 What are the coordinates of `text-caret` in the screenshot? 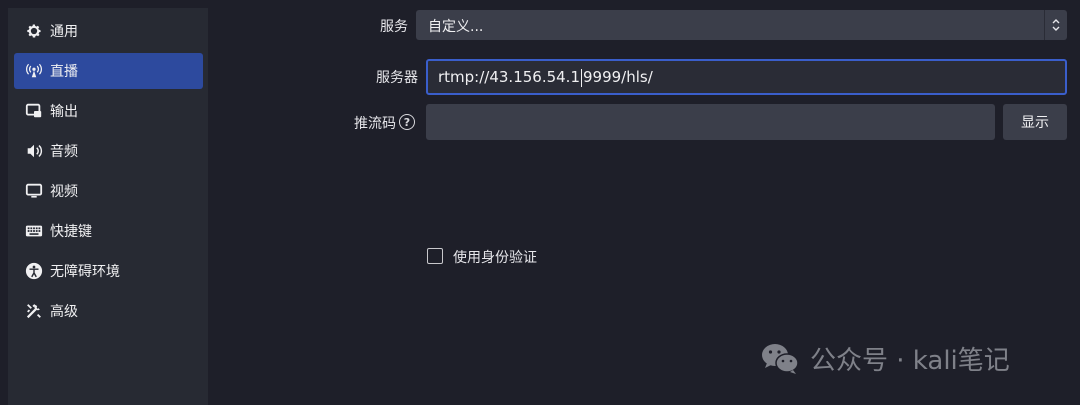 It's located at (581, 77).